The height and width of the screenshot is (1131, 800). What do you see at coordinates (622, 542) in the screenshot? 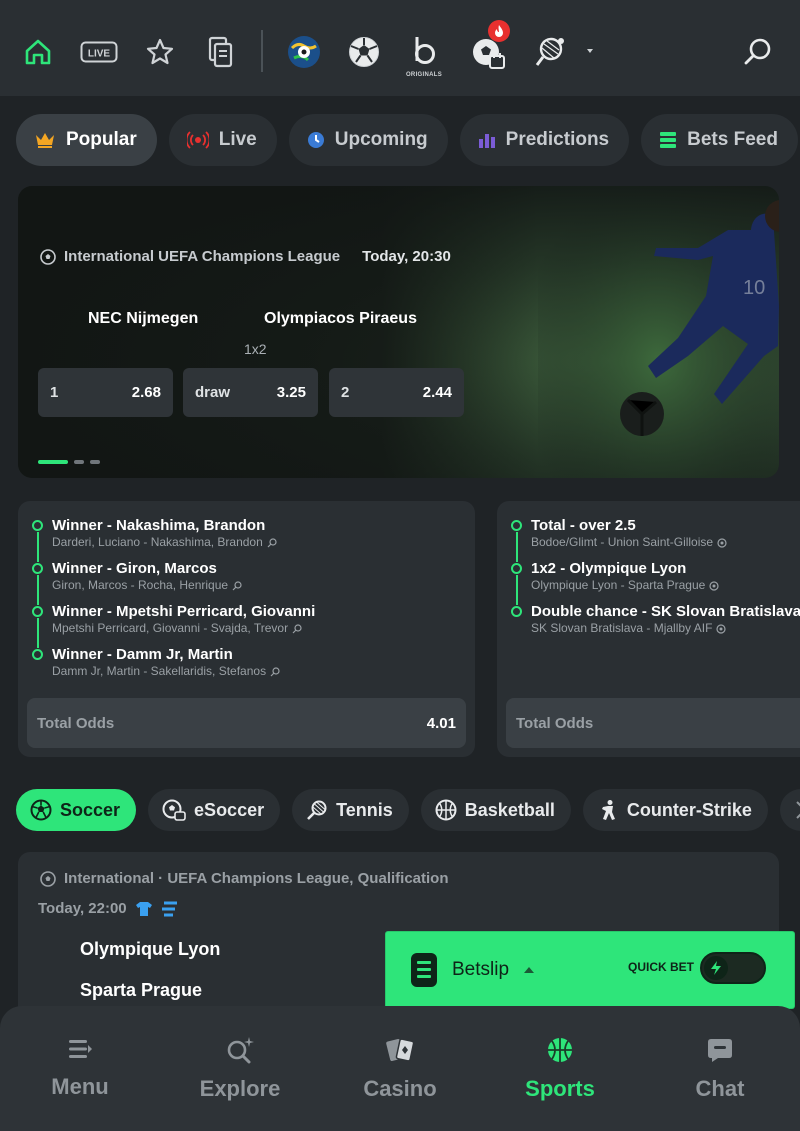
I see `selection-event: Bodoe/Glimt - Union Saint-Gilloise` at bounding box center [622, 542].